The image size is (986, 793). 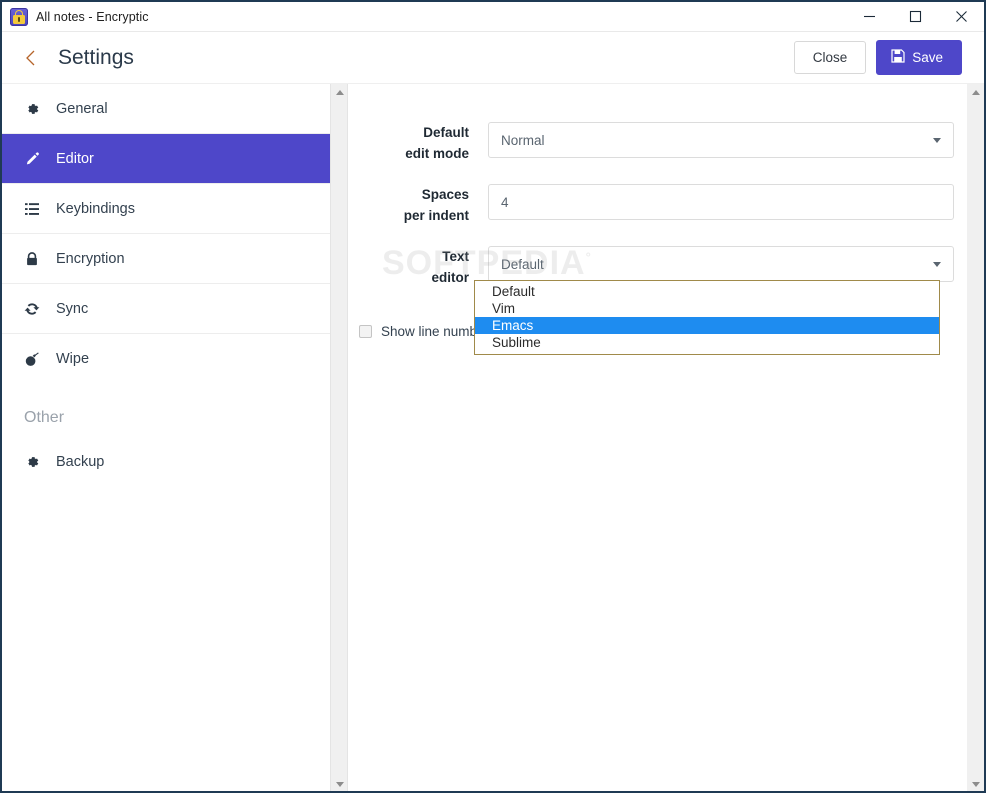 What do you see at coordinates (721, 202) in the screenshot?
I see `spaces-per-indent-input: 4` at bounding box center [721, 202].